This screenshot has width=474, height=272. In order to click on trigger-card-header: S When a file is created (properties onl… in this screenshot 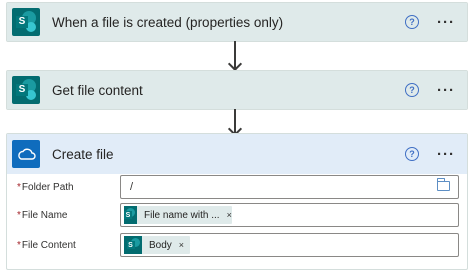, I will do `click(237, 22)`.